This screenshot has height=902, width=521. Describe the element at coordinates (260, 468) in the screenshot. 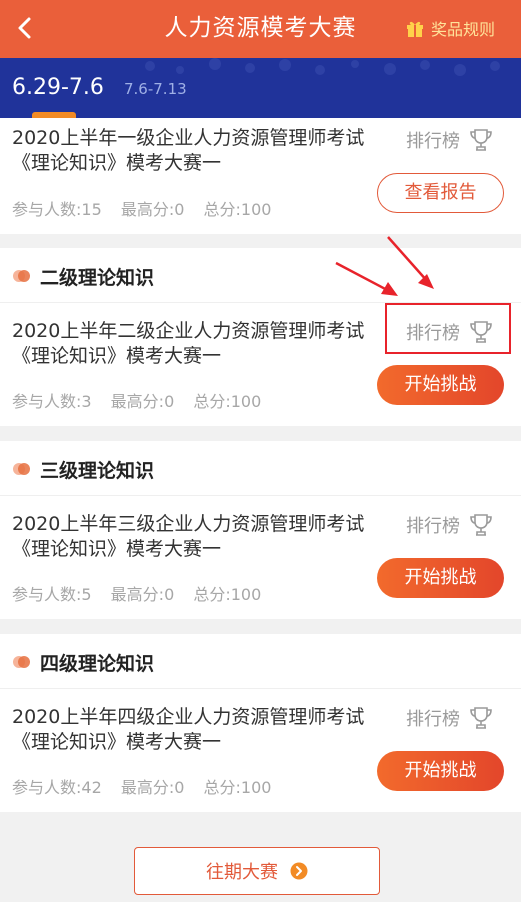

I see `section-header: 三级理论知识` at that location.